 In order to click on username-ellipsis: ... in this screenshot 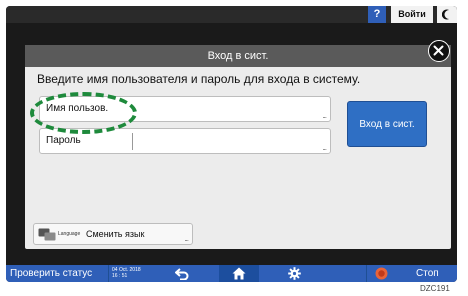, I will do `click(324, 115)`.